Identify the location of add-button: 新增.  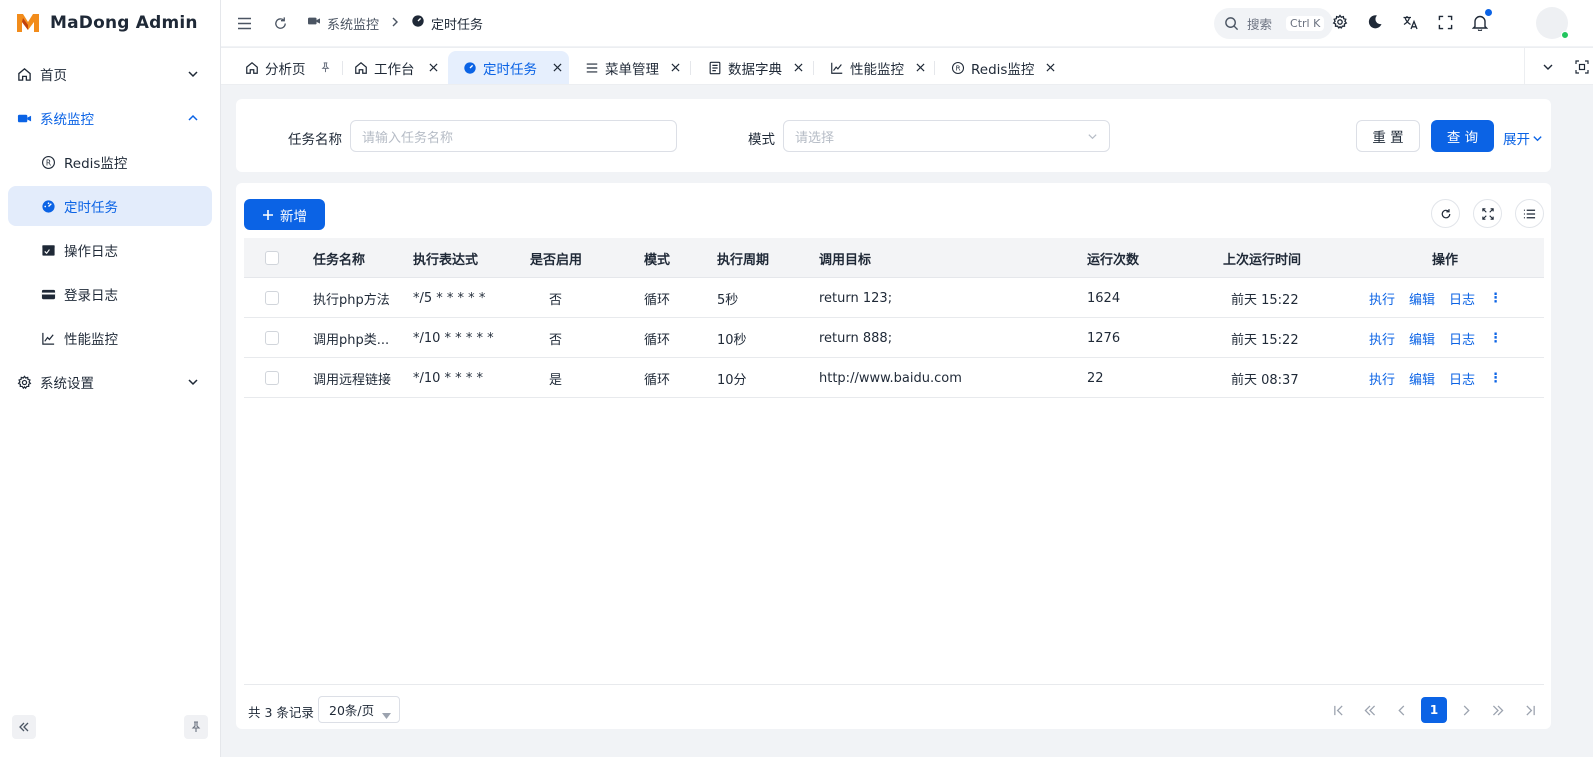
(284, 214).